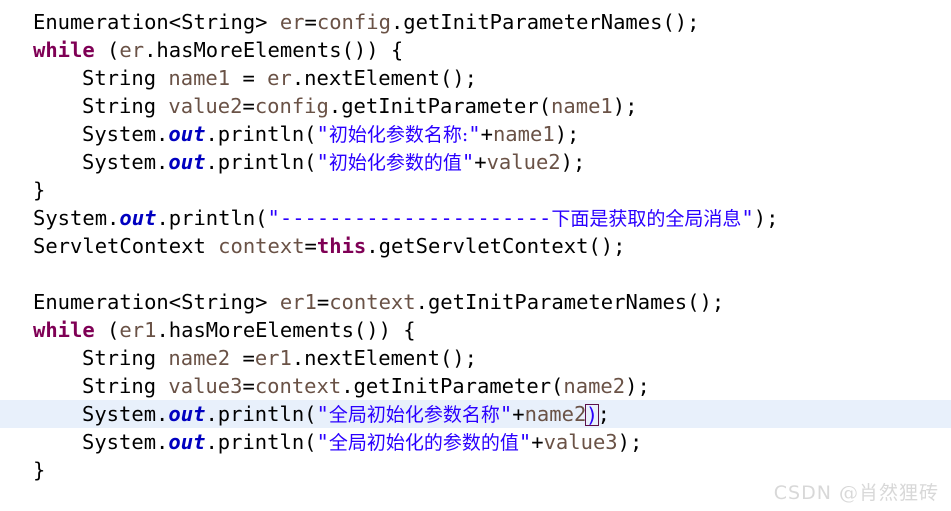  Describe the element at coordinates (475, 50) in the screenshot. I see `code-line: while (er.hasMoreElements()) {` at that location.